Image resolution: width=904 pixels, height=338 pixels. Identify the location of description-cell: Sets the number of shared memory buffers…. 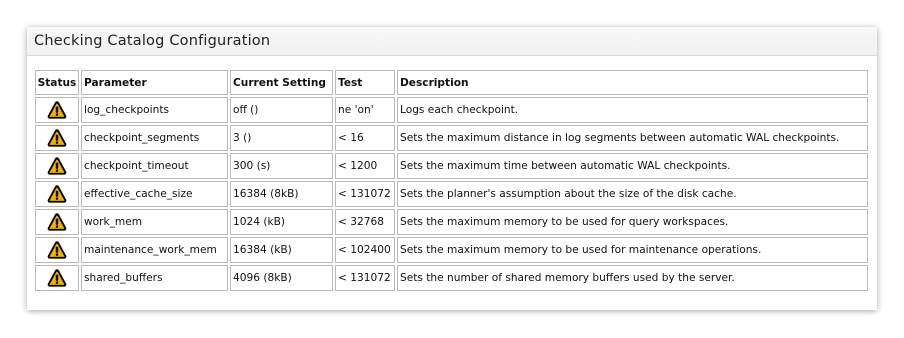
(632, 278).